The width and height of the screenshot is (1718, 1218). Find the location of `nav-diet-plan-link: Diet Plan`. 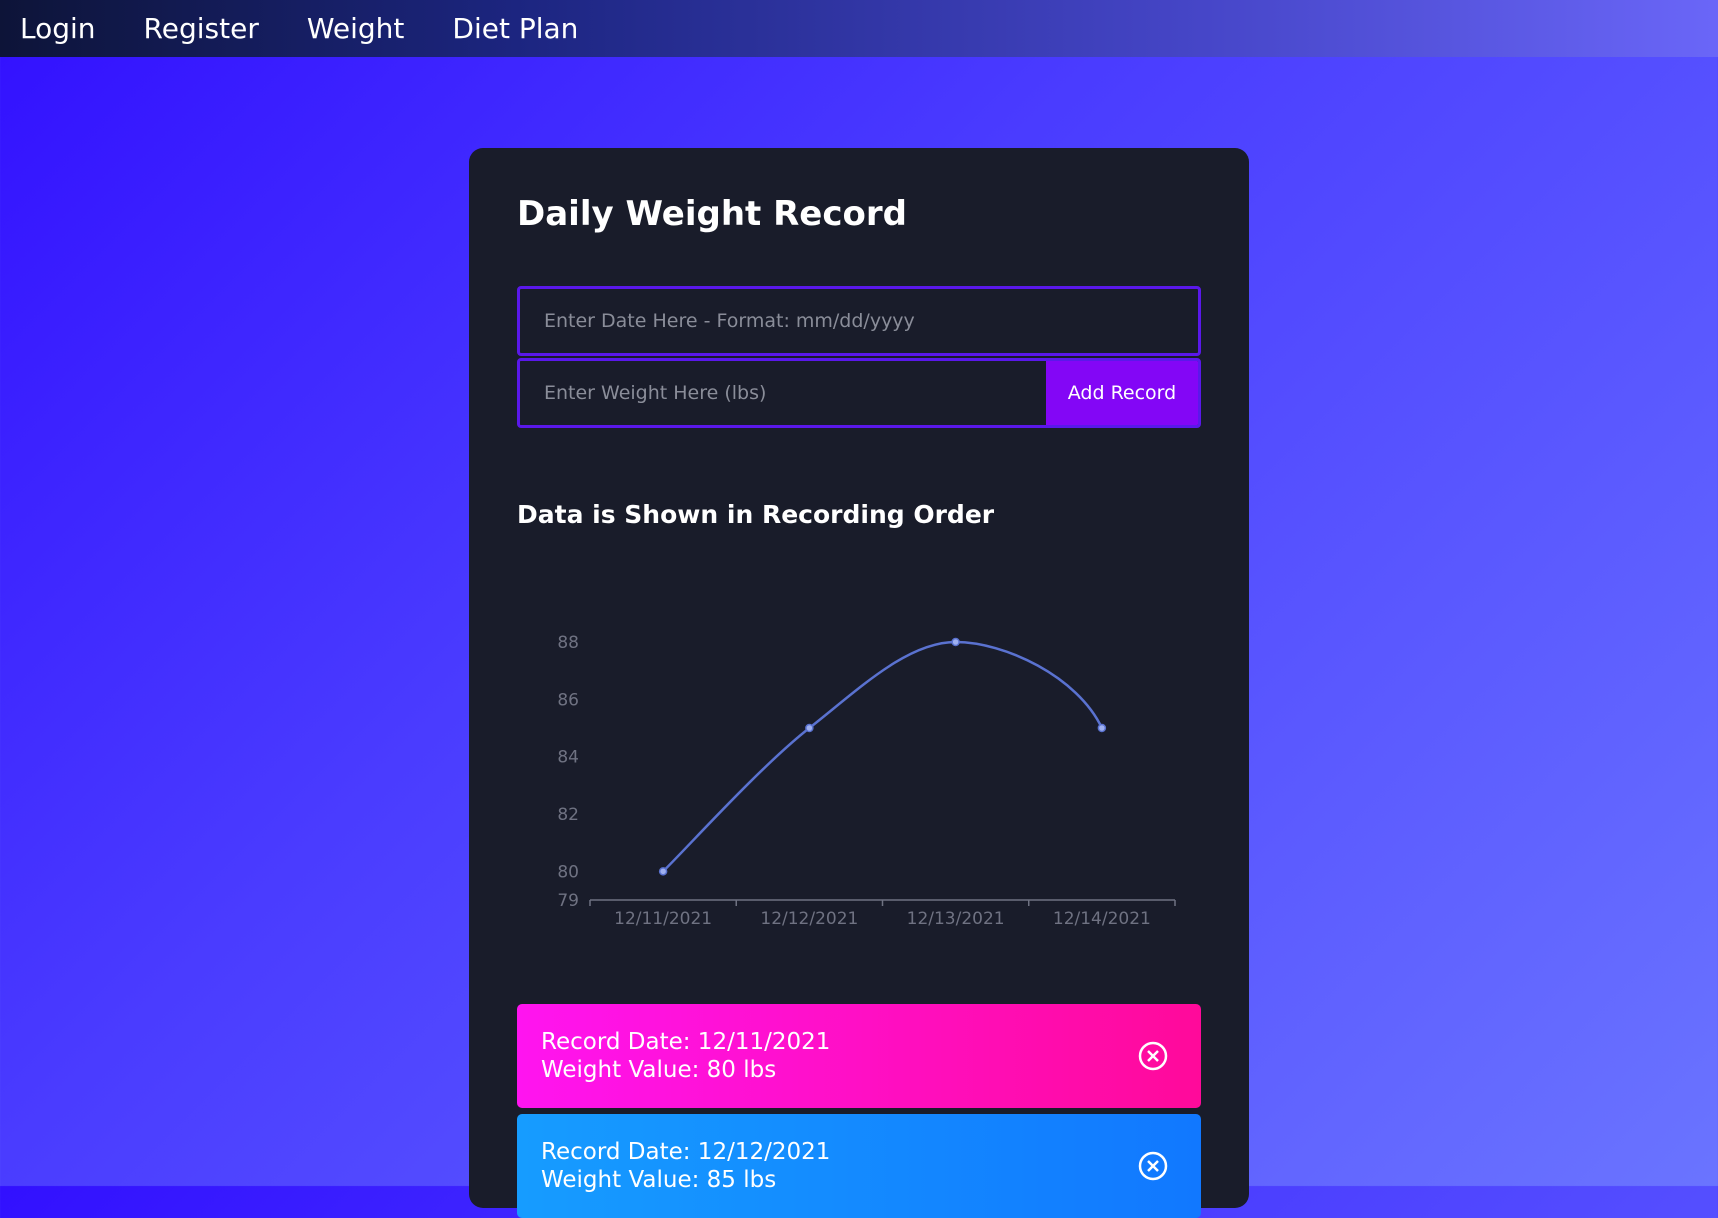

nav-diet-plan-link: Diet Plan is located at coordinates (515, 28).